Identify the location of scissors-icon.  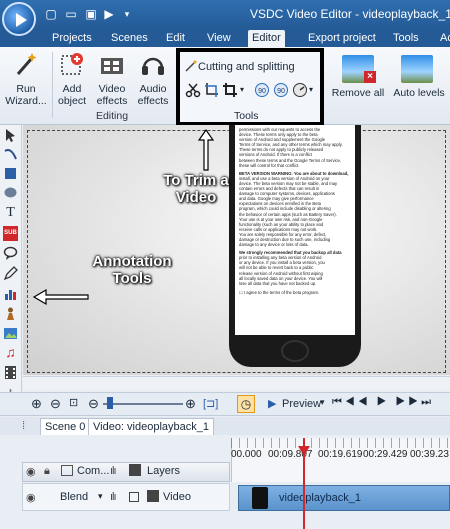
(193, 90).